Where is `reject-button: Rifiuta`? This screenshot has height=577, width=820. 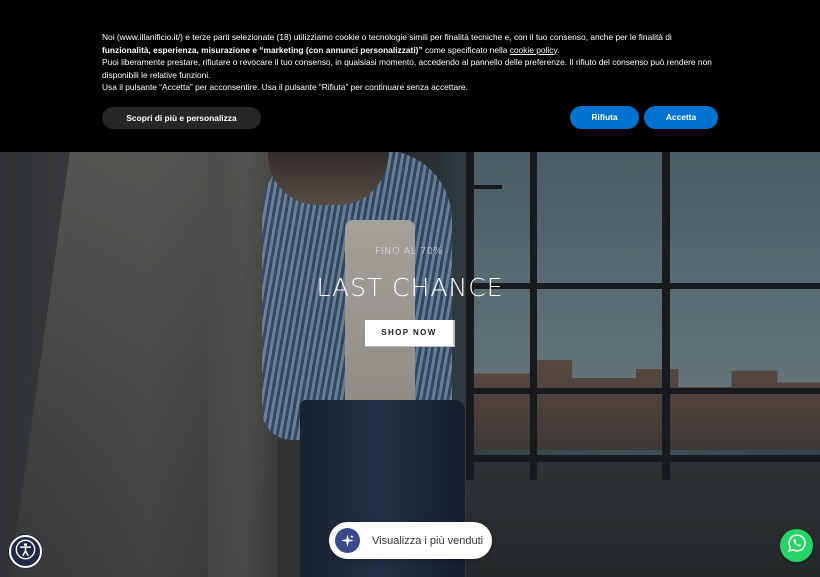 reject-button: Rifiuta is located at coordinates (604, 117).